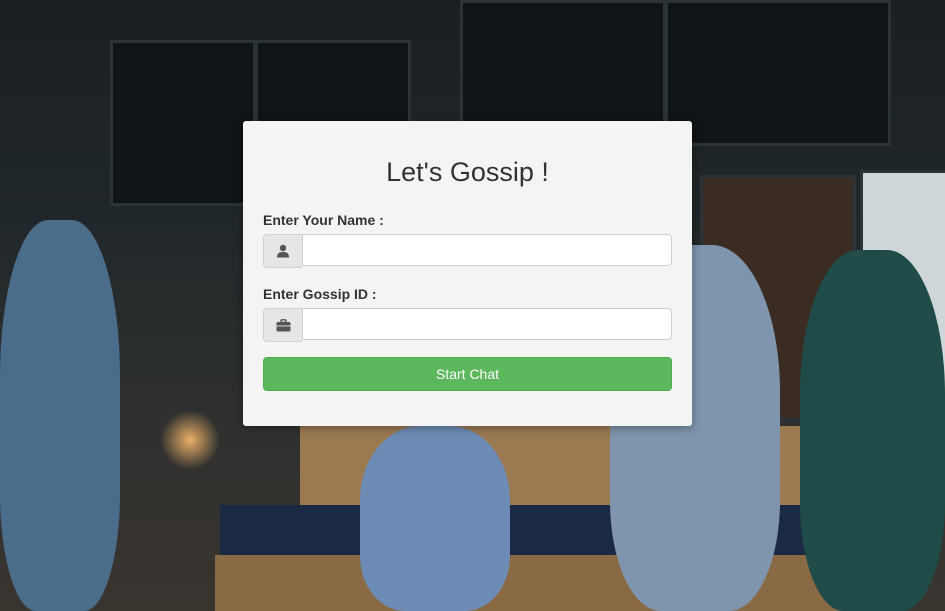 This screenshot has height=611, width=945. What do you see at coordinates (487, 324) in the screenshot?
I see `gossip-id-input` at bounding box center [487, 324].